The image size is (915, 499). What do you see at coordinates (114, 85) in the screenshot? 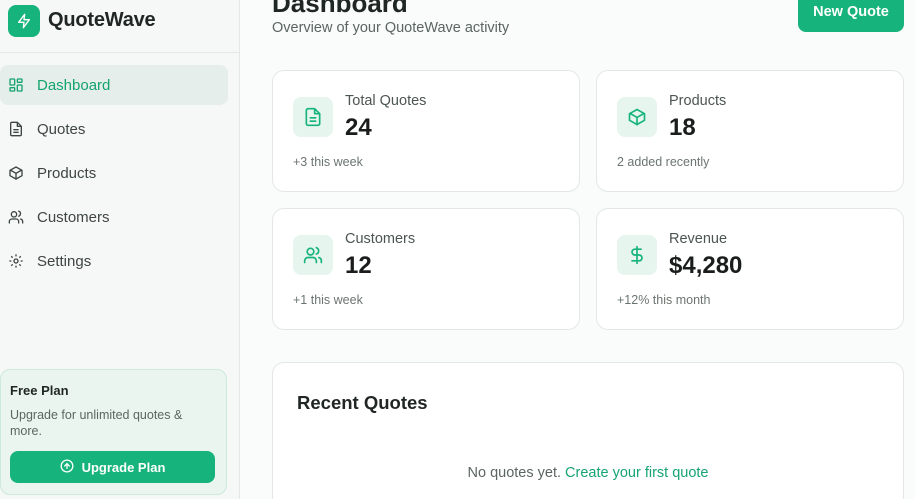
I see `sidebar-item-dashboard: Dashboard` at bounding box center [114, 85].